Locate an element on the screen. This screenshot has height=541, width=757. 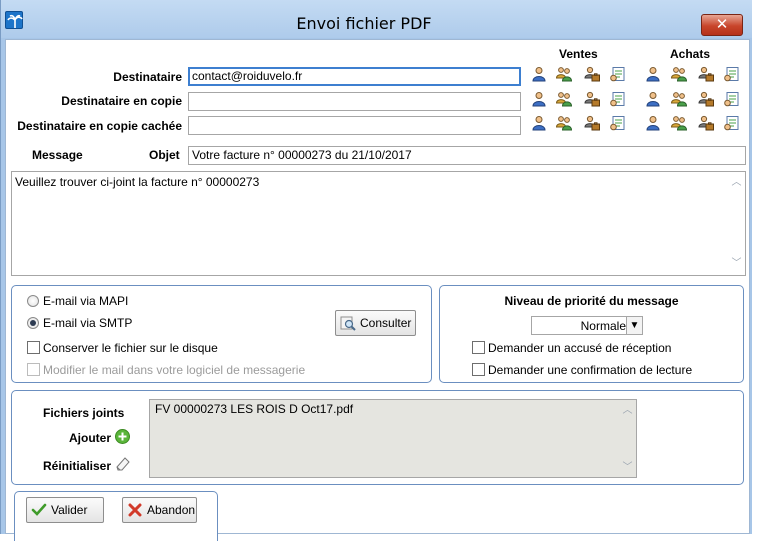
magnifier-icon is located at coordinates (348, 323).